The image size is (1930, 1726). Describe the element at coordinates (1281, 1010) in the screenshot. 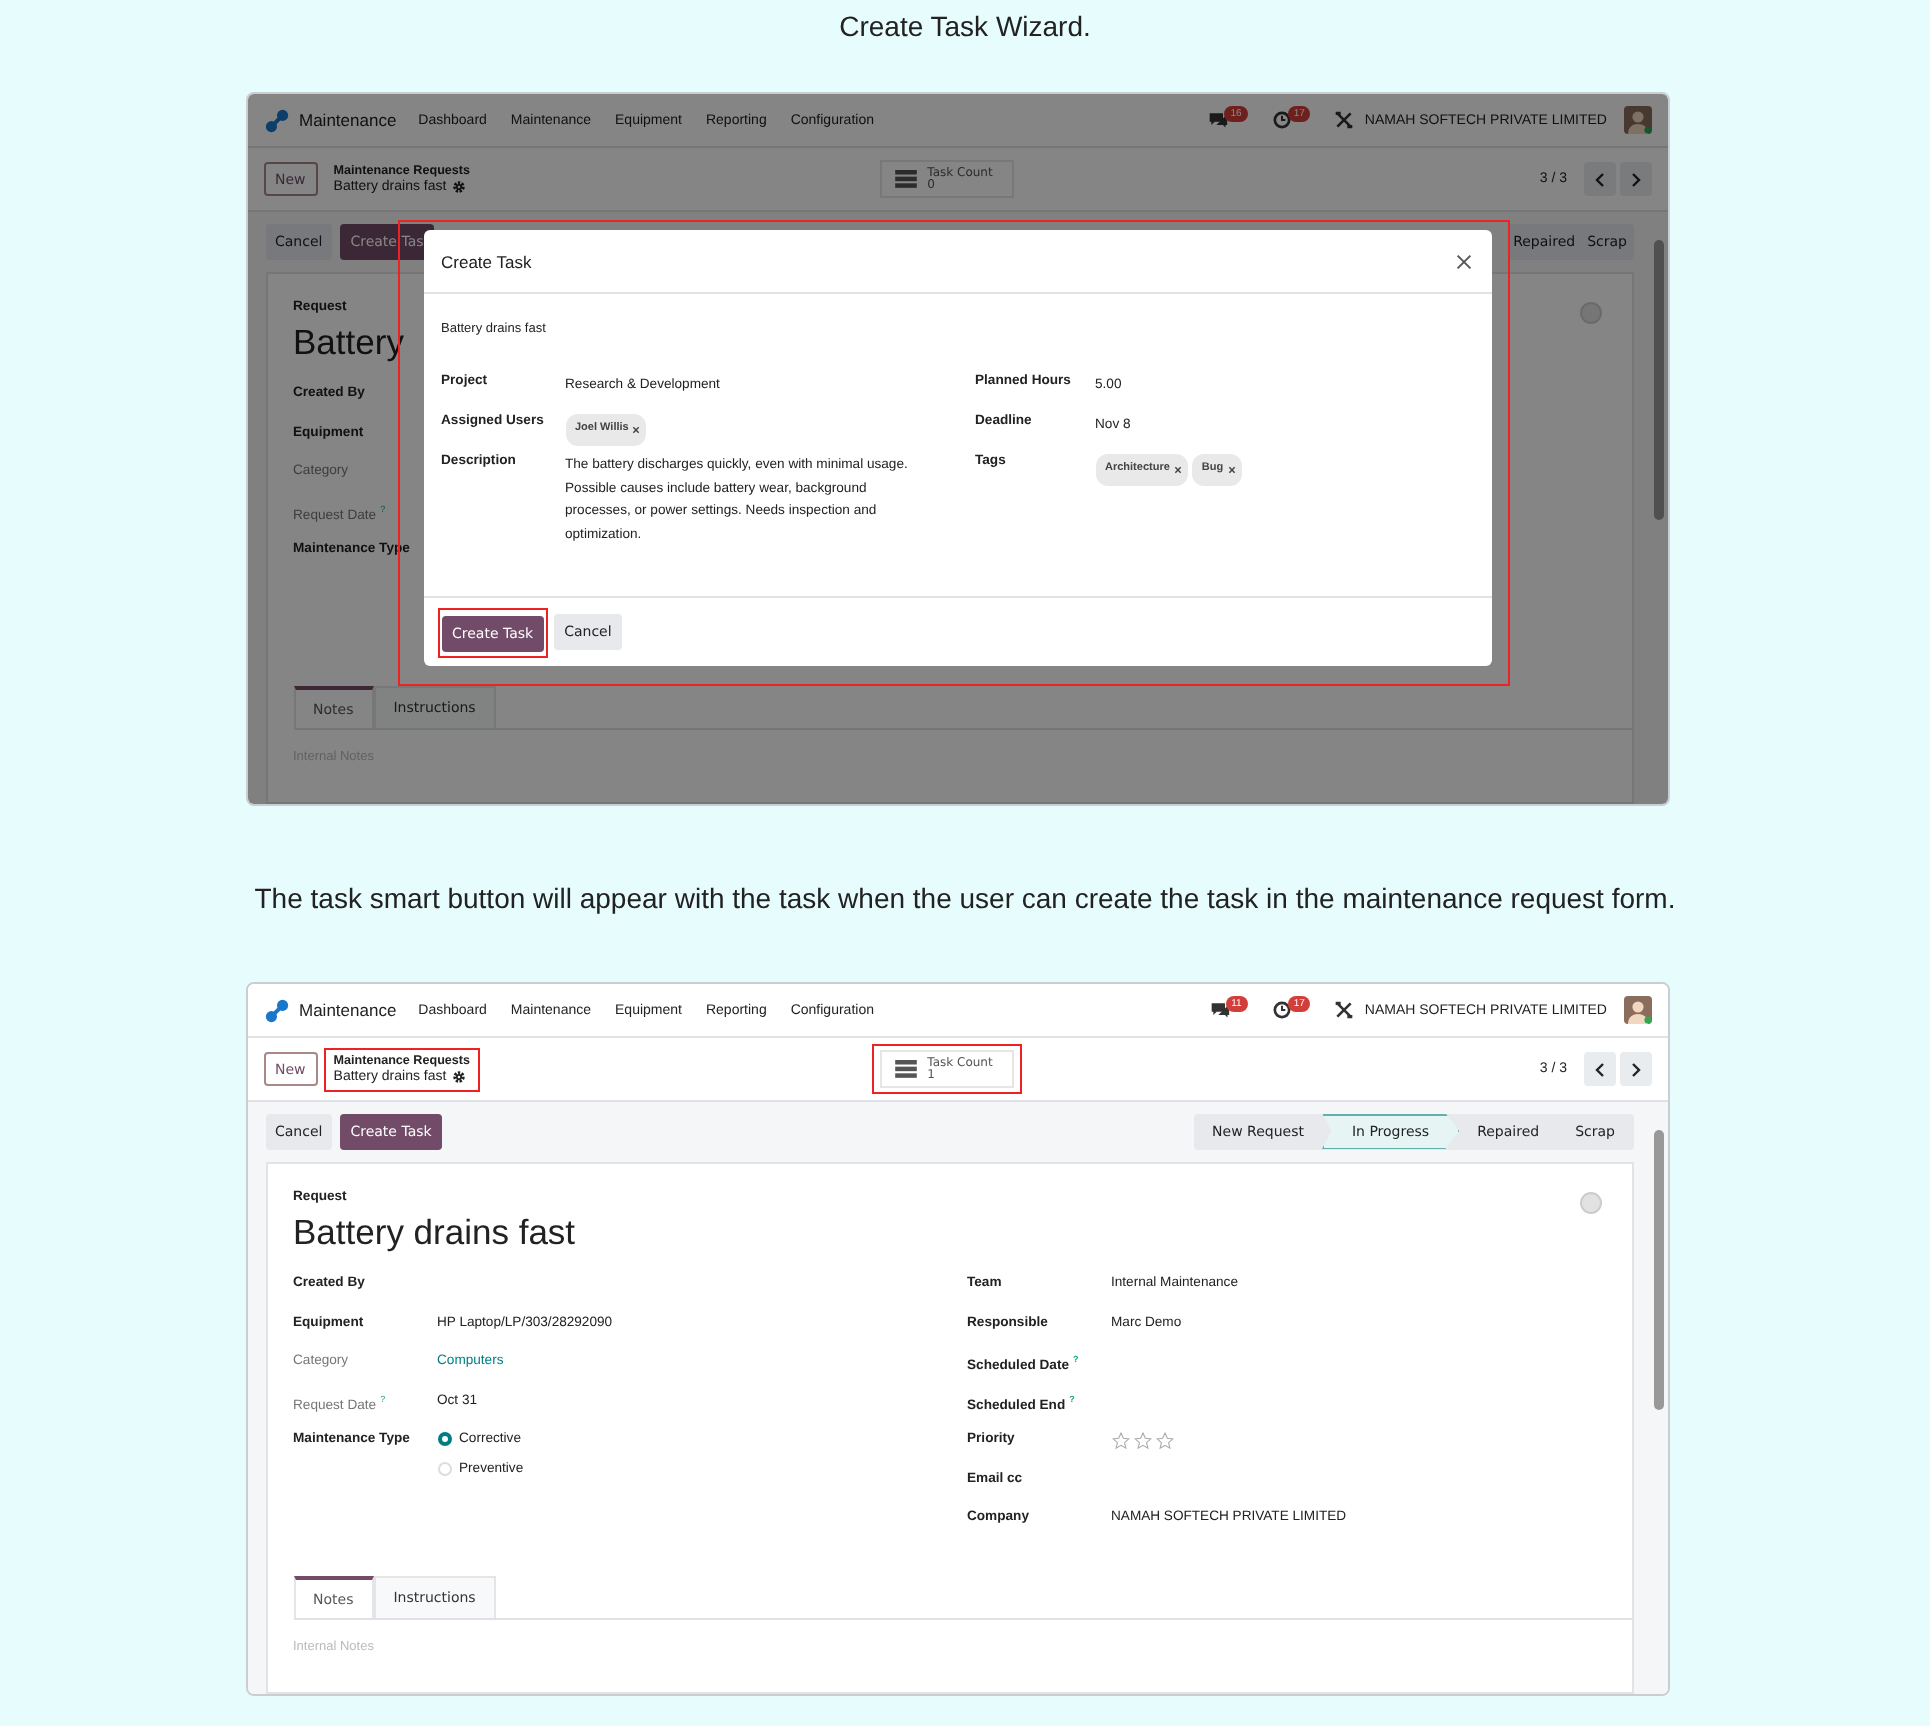

I see `clock-icon` at that location.